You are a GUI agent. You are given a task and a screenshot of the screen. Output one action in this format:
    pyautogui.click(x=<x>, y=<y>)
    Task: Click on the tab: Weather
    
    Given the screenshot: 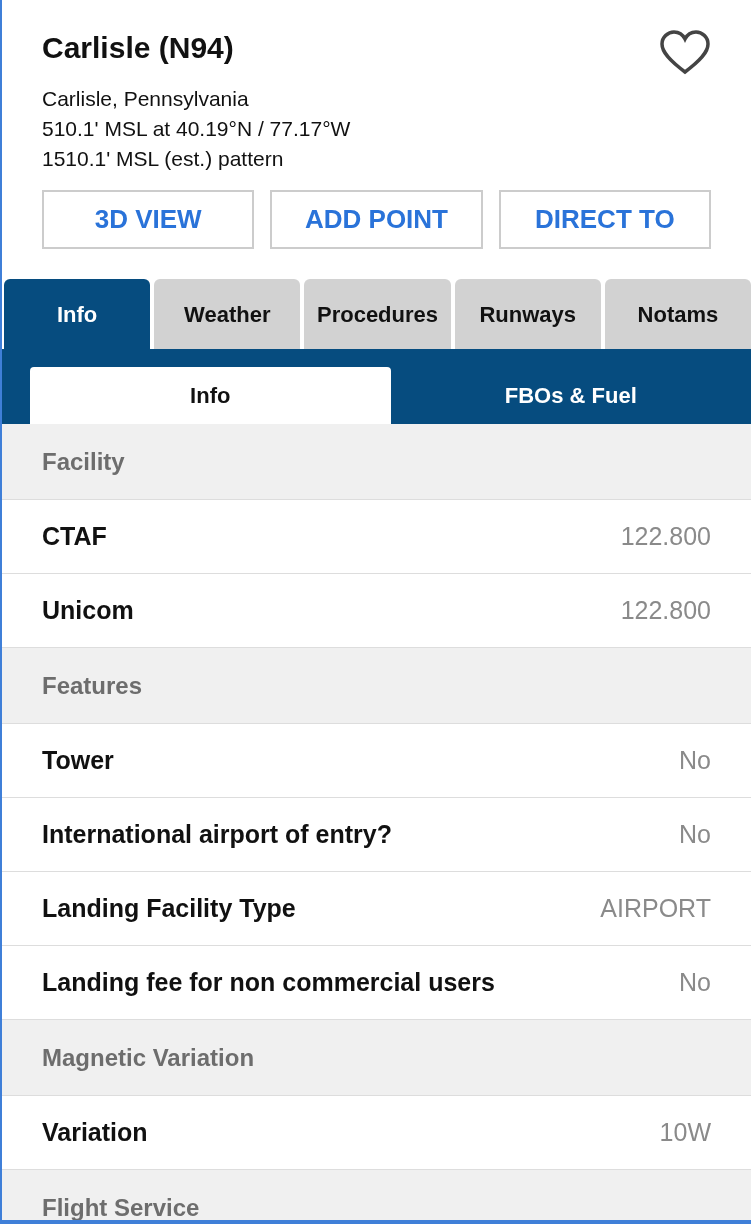 What is the action you would take?
    pyautogui.click(x=227, y=314)
    